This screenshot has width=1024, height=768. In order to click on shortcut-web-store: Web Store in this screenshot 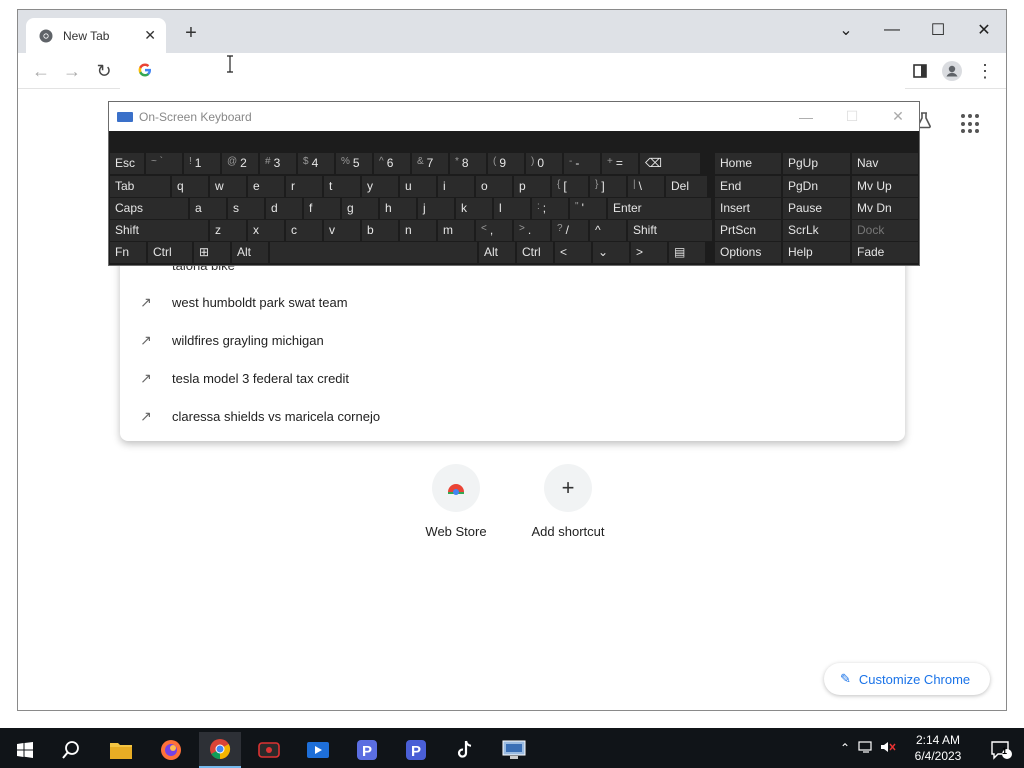, I will do `click(456, 501)`.